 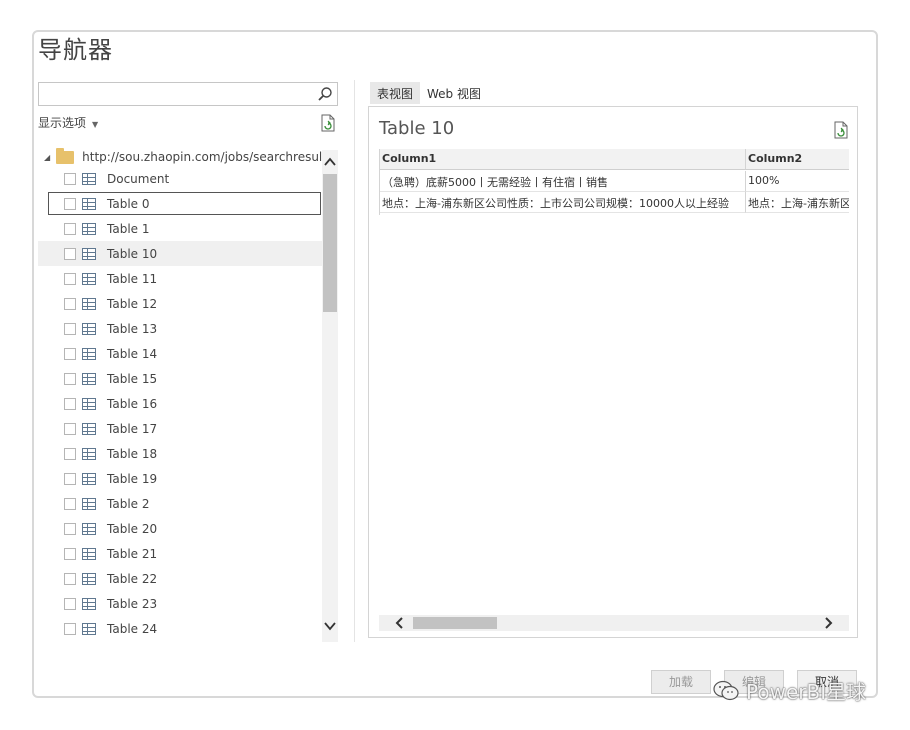 I want to click on refresh-preview-icon, so click(x=841, y=130).